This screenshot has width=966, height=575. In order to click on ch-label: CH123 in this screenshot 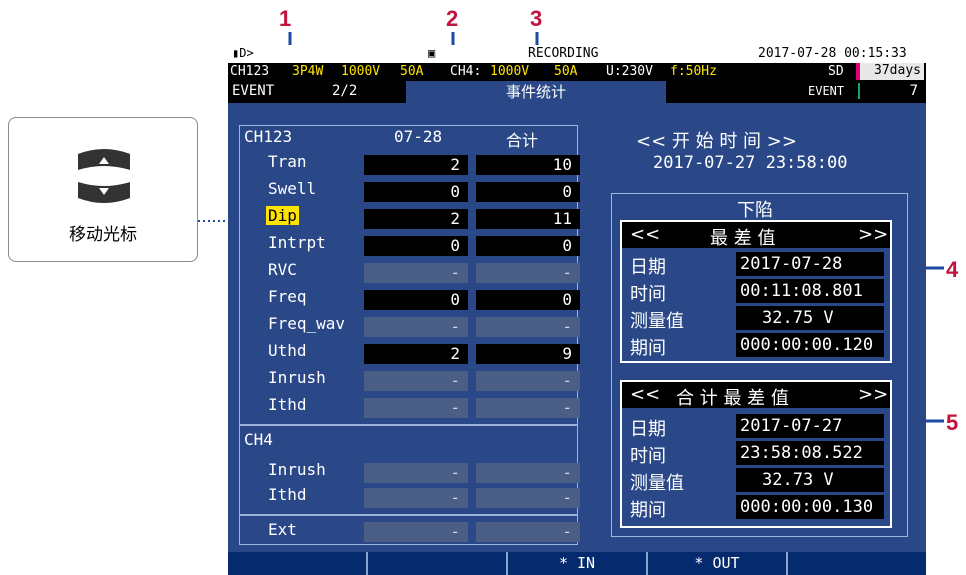, I will do `click(250, 71)`.